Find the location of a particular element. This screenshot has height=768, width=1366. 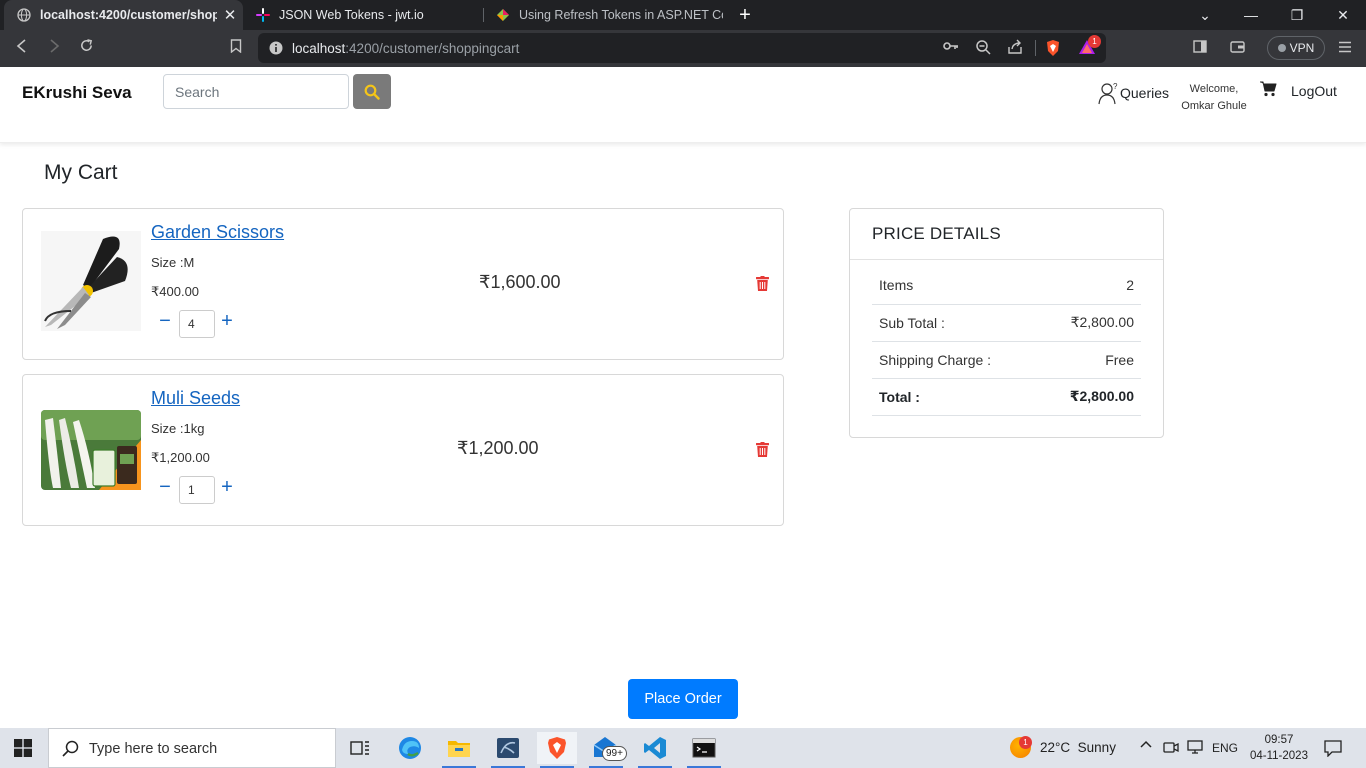

user-question-icon: ? is located at coordinates (1108, 93).